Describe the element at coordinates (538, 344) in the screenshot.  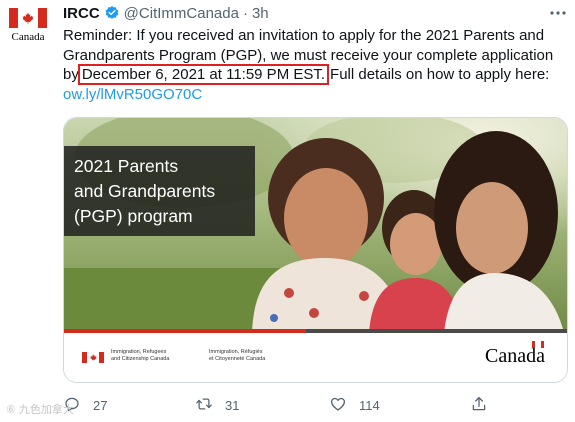
I see `wordmark-flag-icon` at that location.